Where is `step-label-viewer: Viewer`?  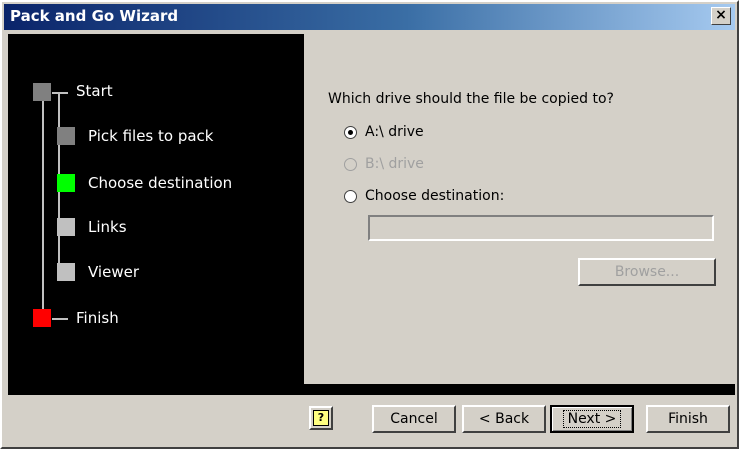
step-label-viewer: Viewer is located at coordinates (113, 272).